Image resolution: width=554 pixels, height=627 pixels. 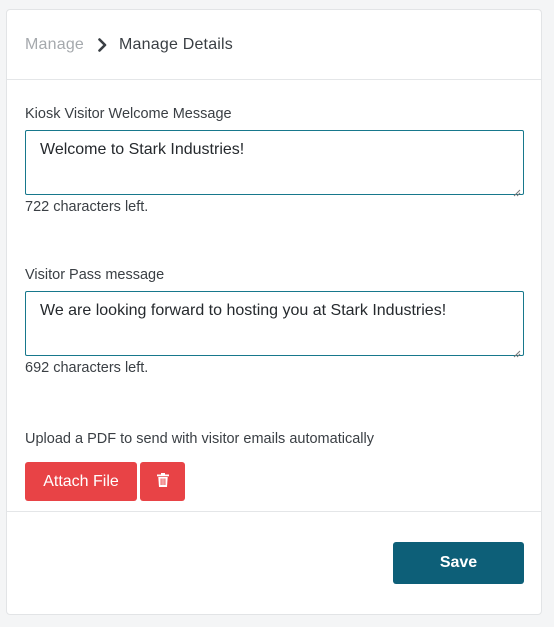 I want to click on welcome-message-field-wrapper: Welcome to Stark Industries!, so click(x=274, y=163).